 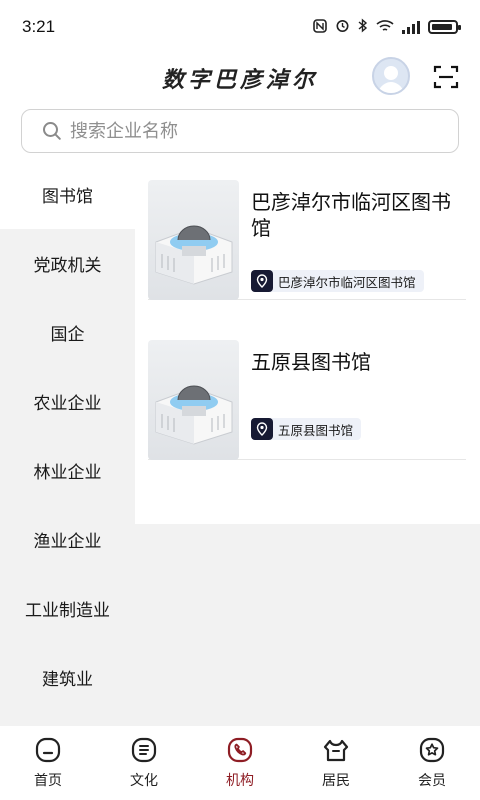 I want to click on nav-label: 文化, so click(x=144, y=780).